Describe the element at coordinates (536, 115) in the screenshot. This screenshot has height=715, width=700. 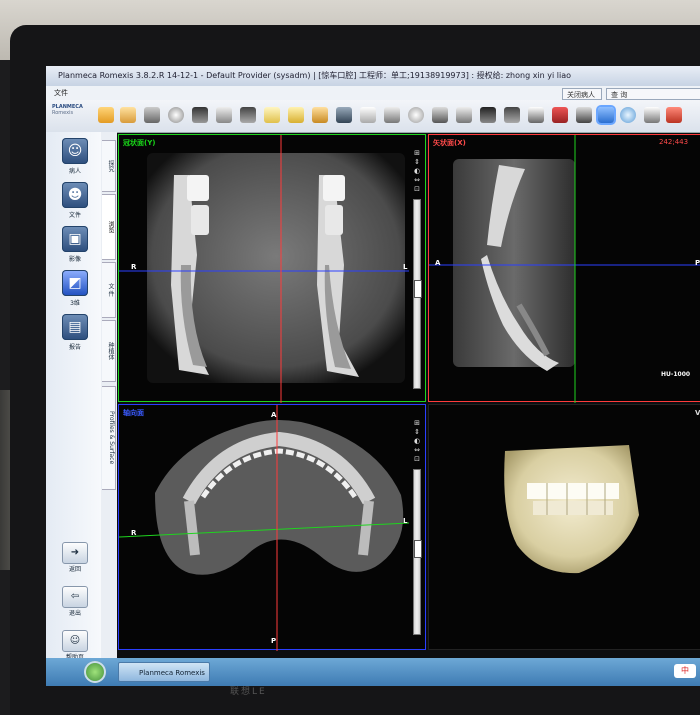
I see `crop-icon` at that location.